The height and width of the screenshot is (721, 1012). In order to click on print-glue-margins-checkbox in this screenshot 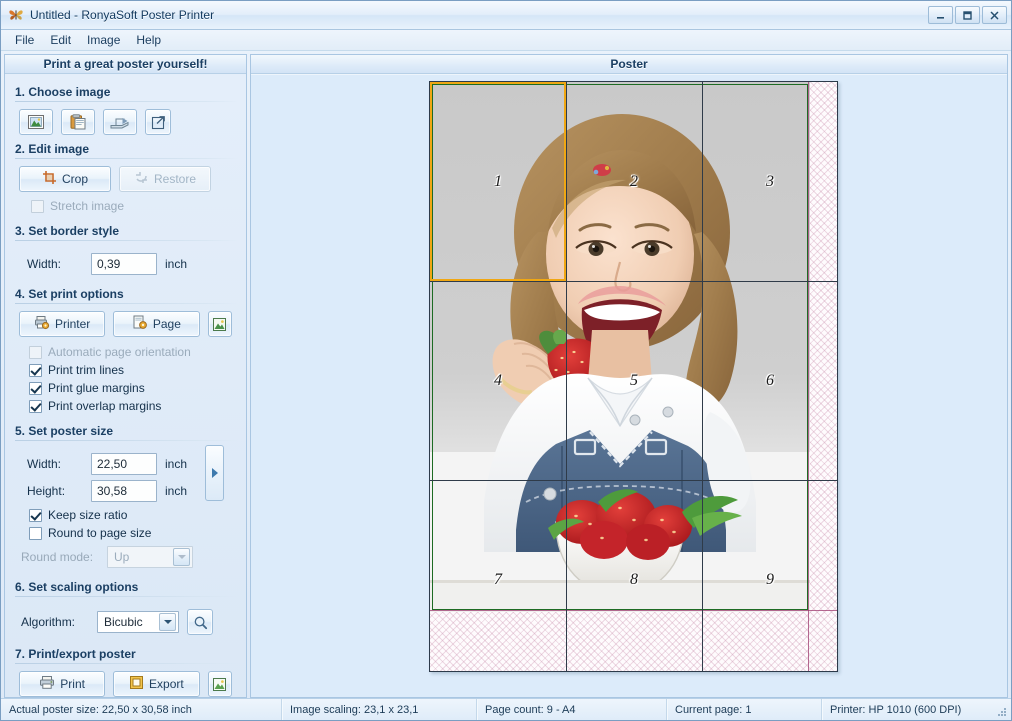, I will do `click(35, 388)`.